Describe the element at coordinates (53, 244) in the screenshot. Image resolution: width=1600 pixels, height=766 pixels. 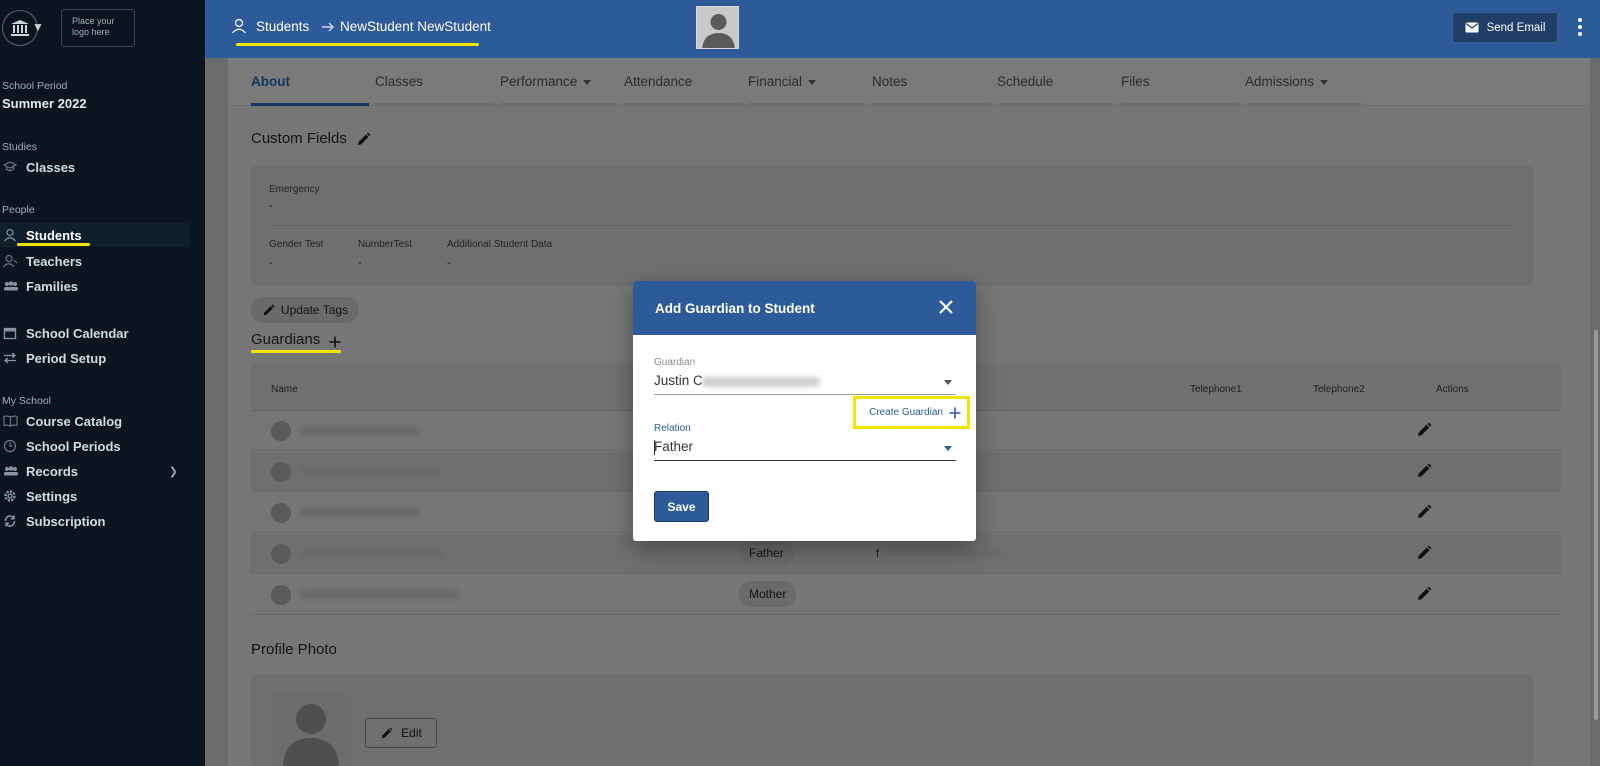
I see `students-highlight` at that location.